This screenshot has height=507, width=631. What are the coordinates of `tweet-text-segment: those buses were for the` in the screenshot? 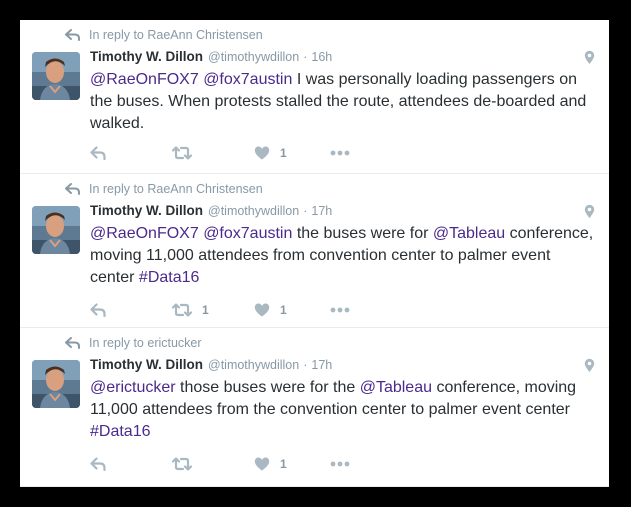 It's located at (267, 387).